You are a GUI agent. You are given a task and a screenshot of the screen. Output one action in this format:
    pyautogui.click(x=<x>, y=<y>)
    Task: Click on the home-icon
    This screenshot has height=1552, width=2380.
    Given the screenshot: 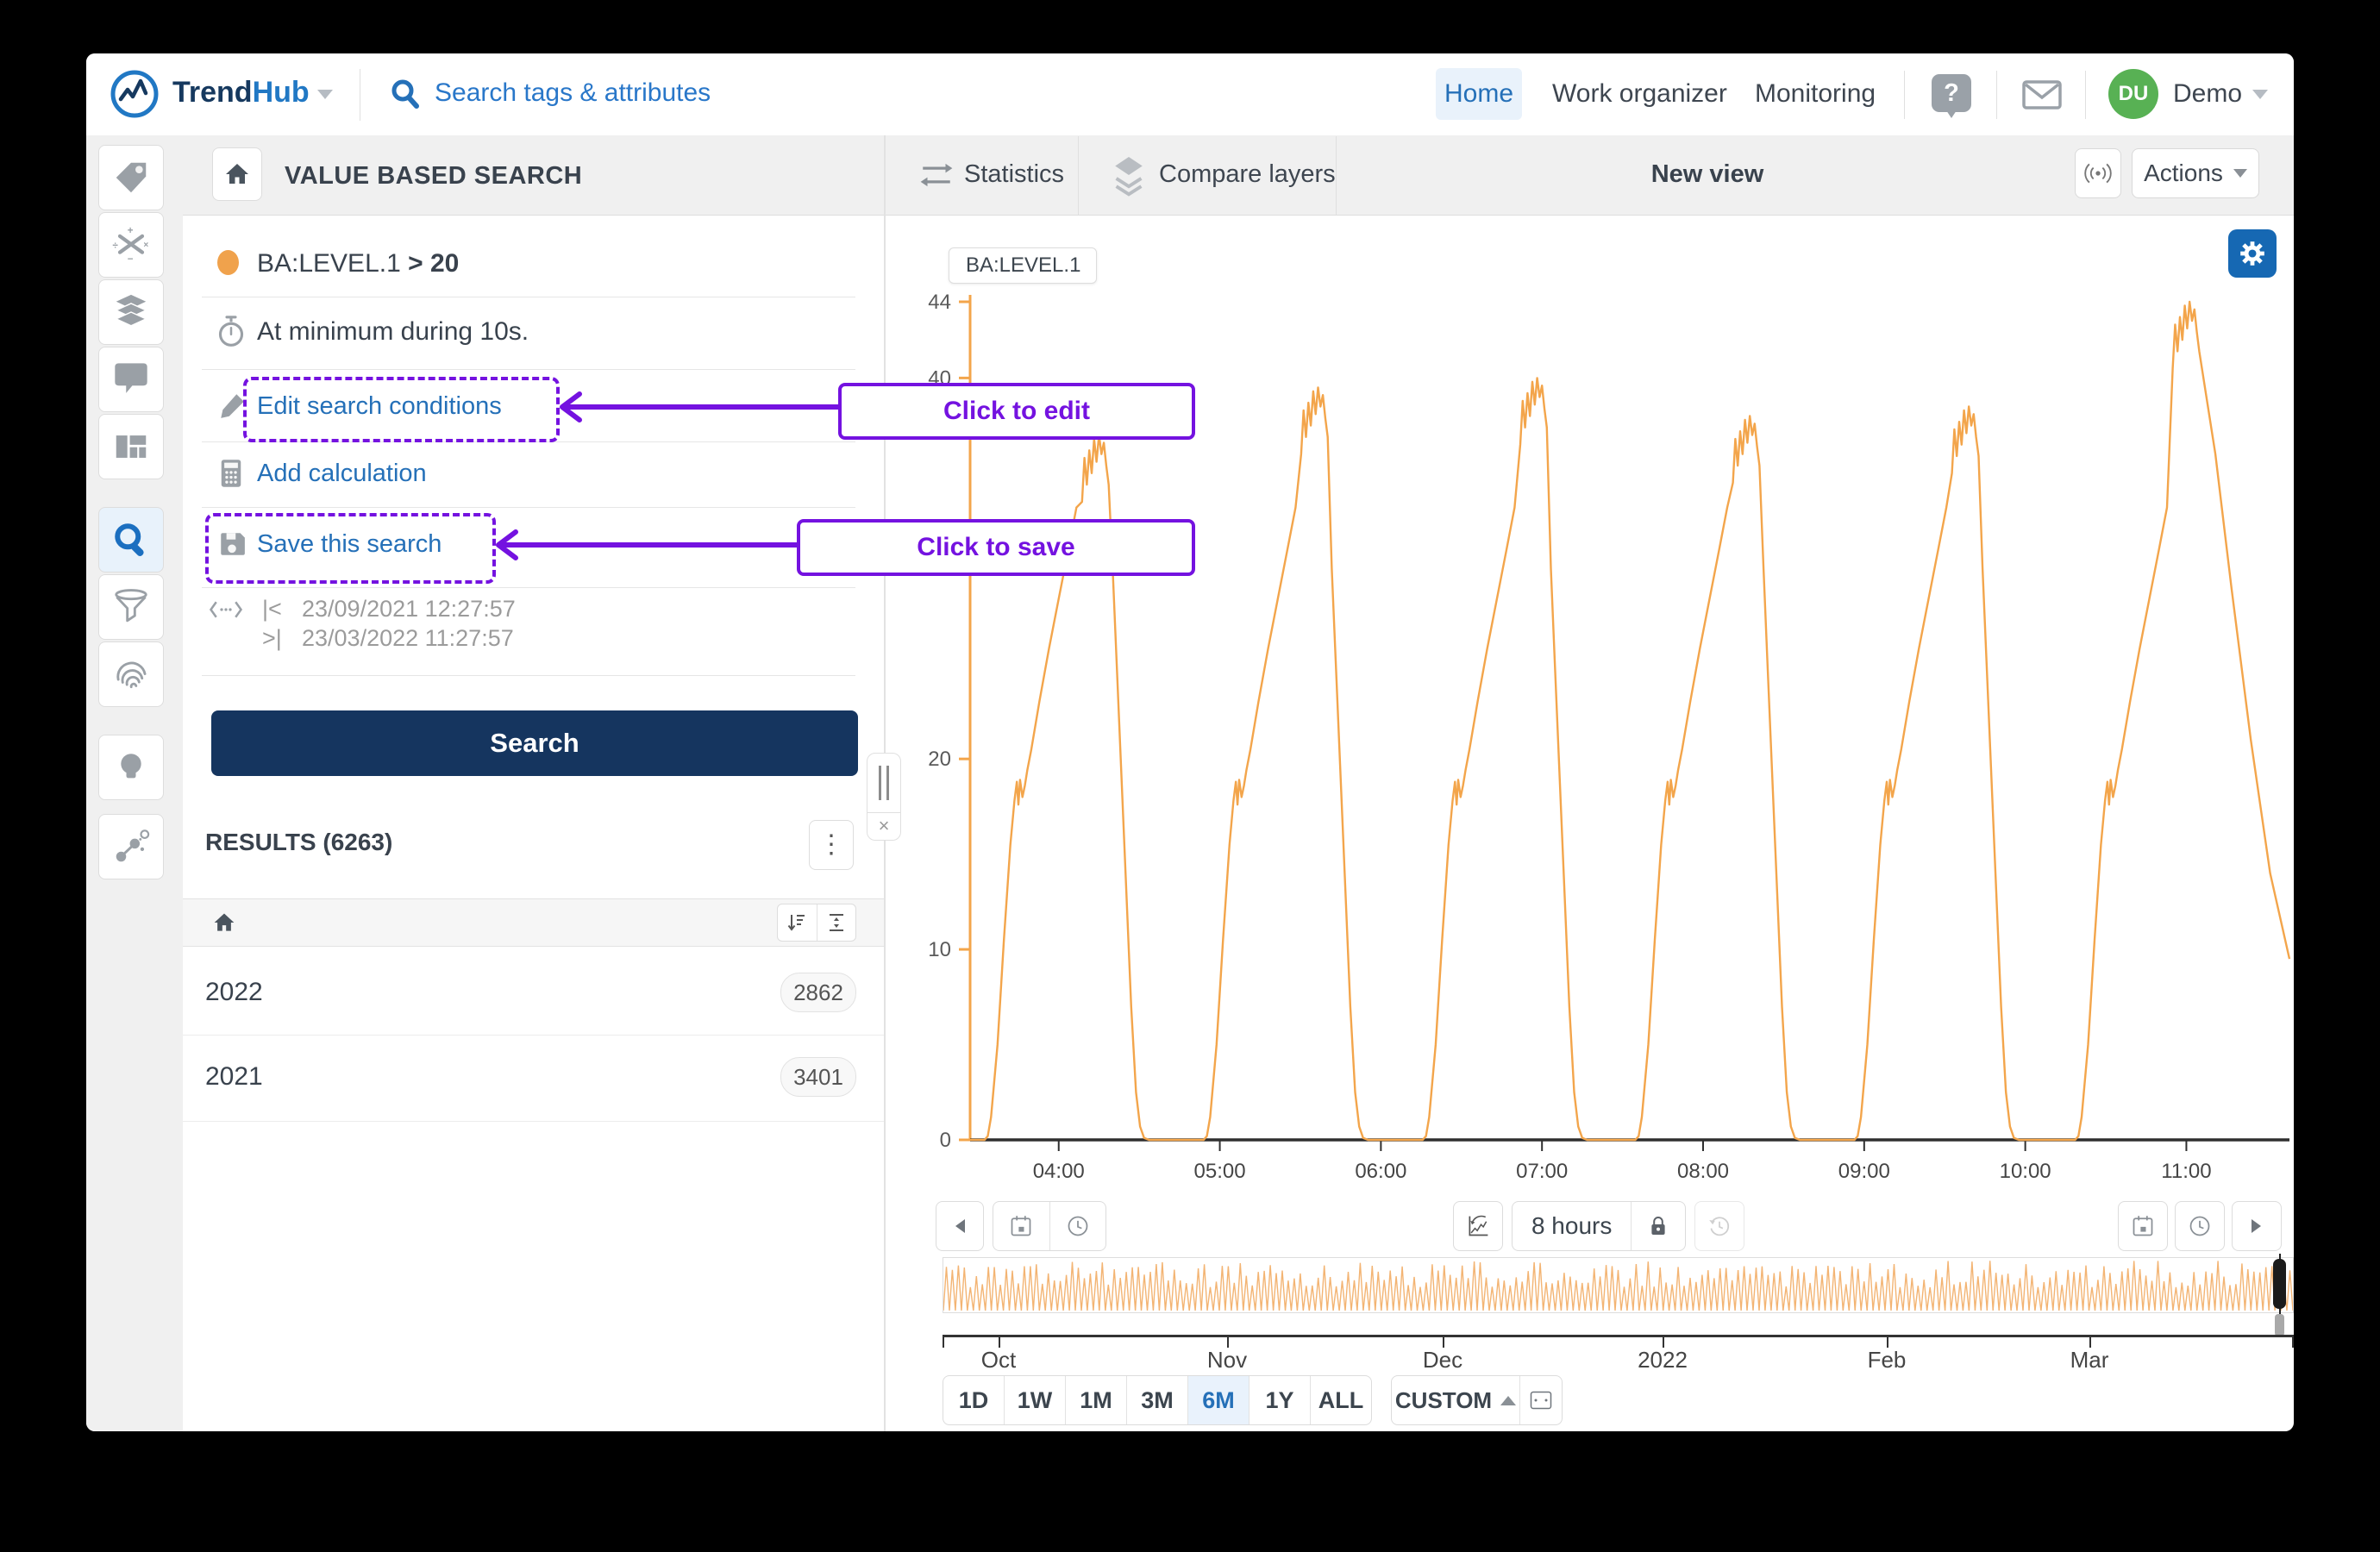 What is the action you would take?
    pyautogui.click(x=237, y=174)
    